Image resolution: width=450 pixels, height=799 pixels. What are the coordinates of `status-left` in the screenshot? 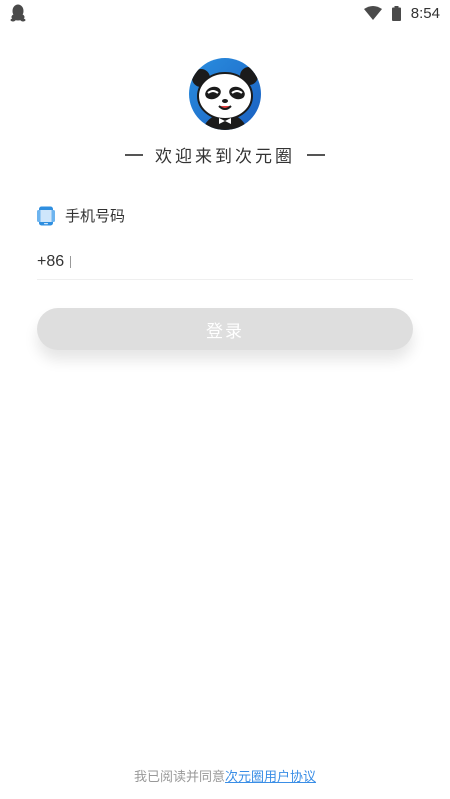 It's located at (18, 13).